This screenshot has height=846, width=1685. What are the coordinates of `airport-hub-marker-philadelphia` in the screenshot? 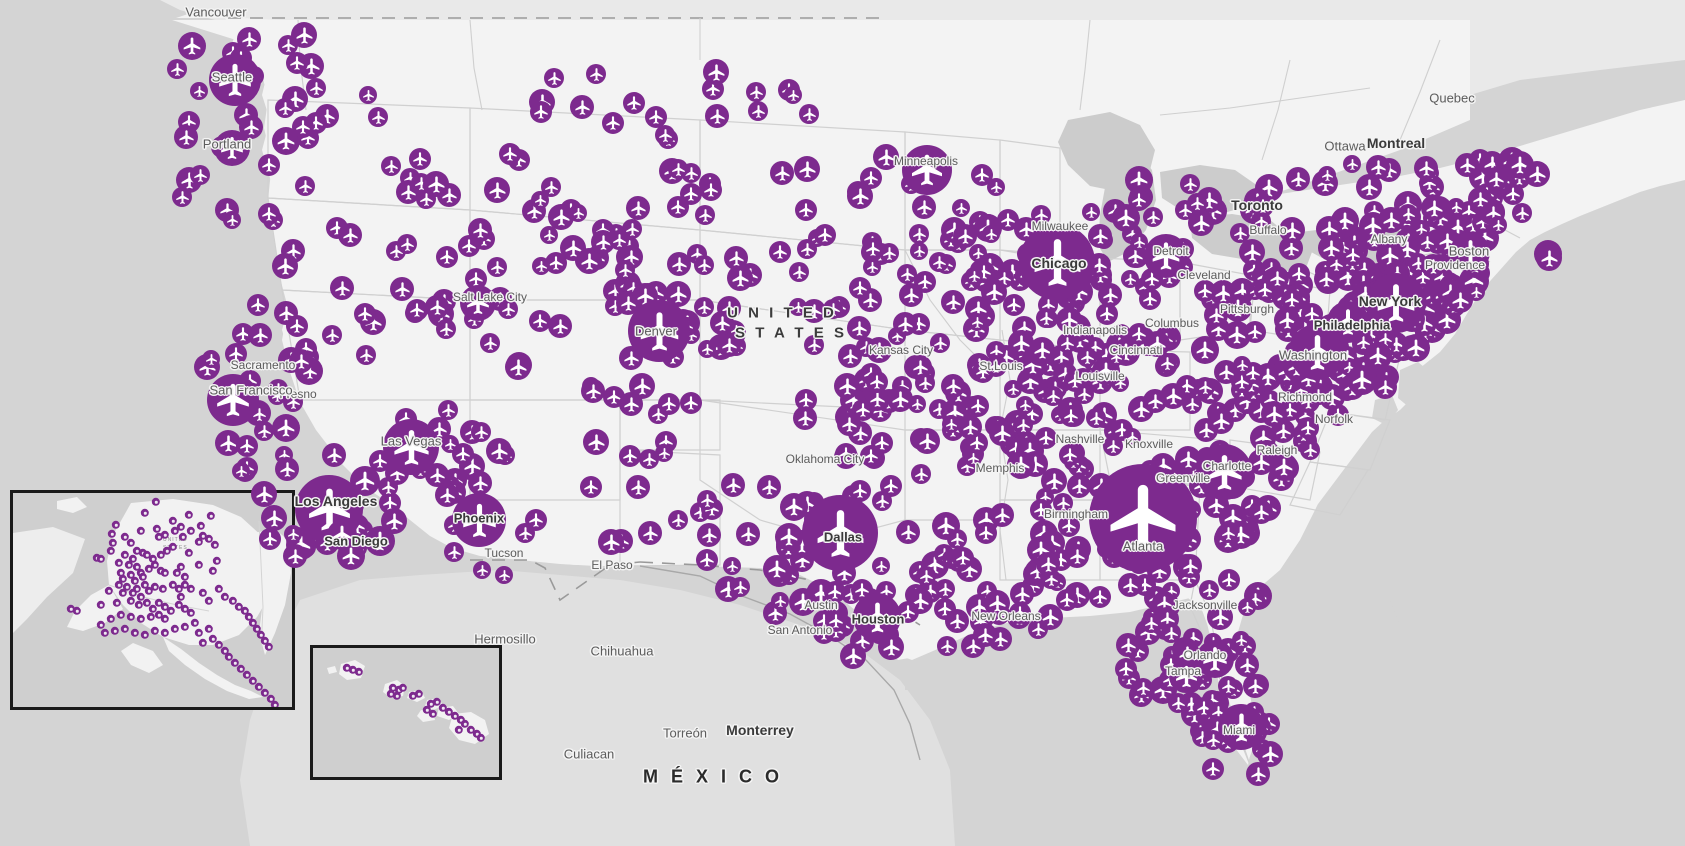 It's located at (1348, 322).